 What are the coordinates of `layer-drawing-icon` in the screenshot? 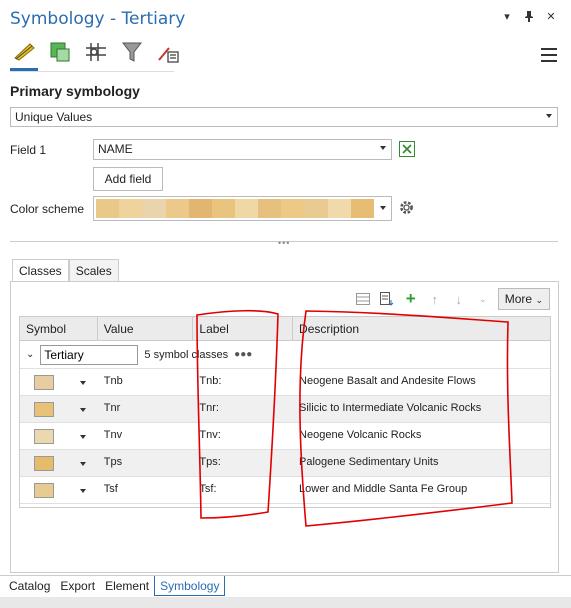 It's located at (96, 52).